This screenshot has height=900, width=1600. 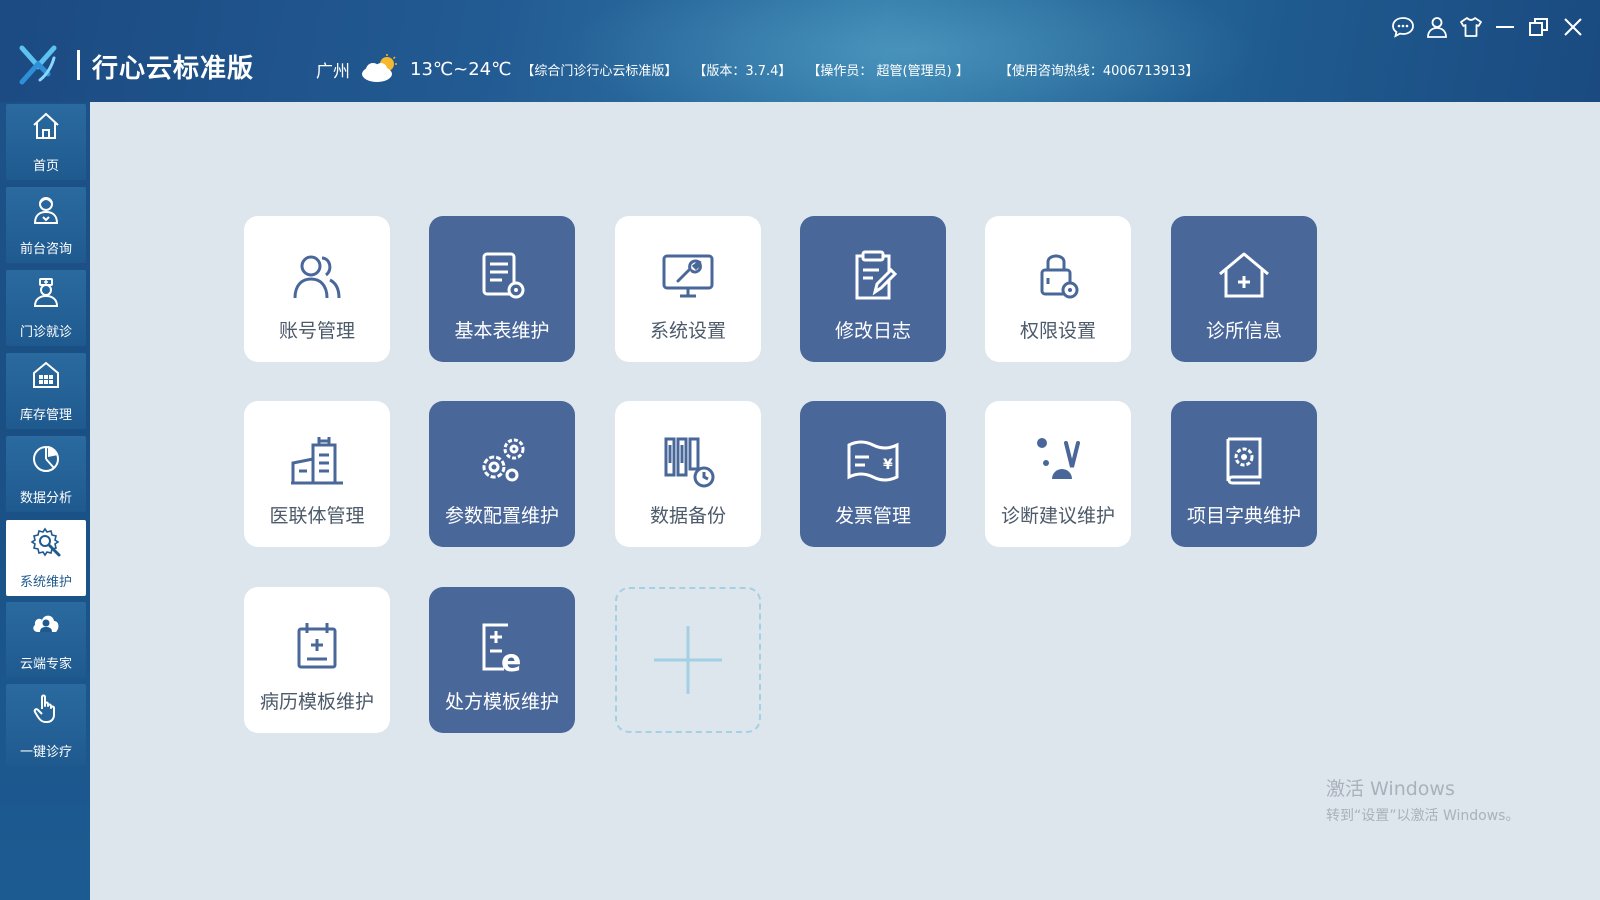 What do you see at coordinates (45, 332) in the screenshot?
I see `sidebar-item-label: 门诊就诊` at bounding box center [45, 332].